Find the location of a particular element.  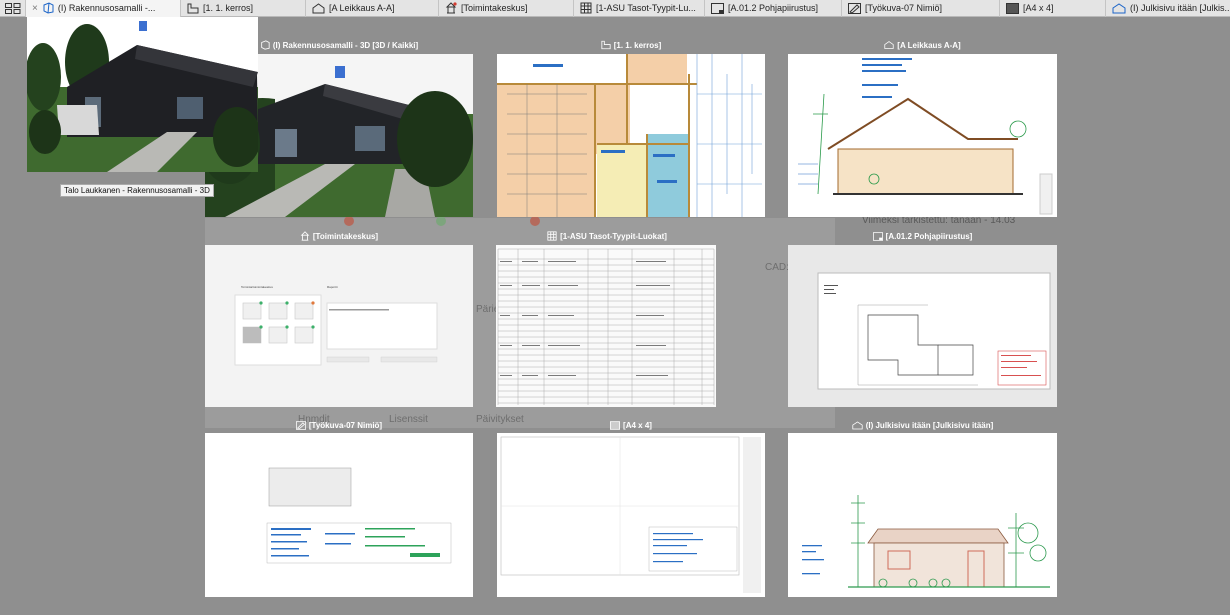

tab-layout-a012: [A.01.2 Pohjapiirustus] is located at coordinates (773, 8).